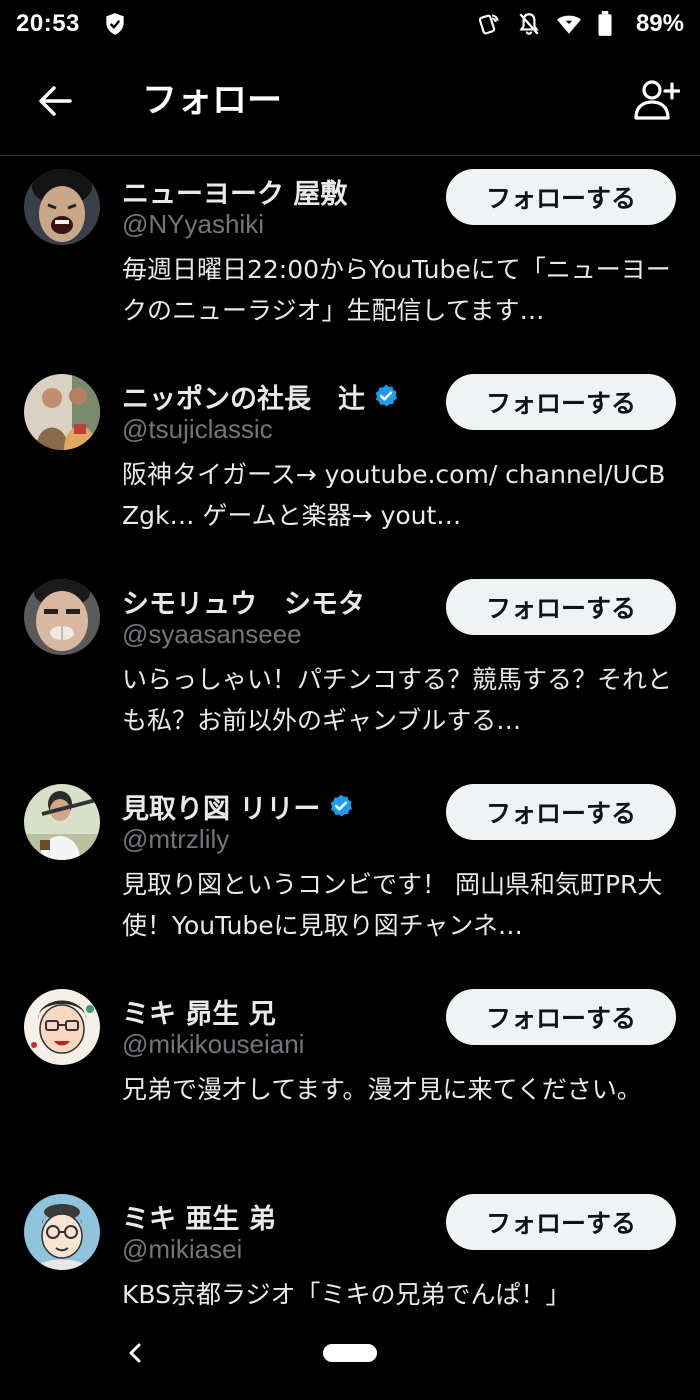  Describe the element at coordinates (135, 1353) in the screenshot. I see `chevron-left-icon` at that location.